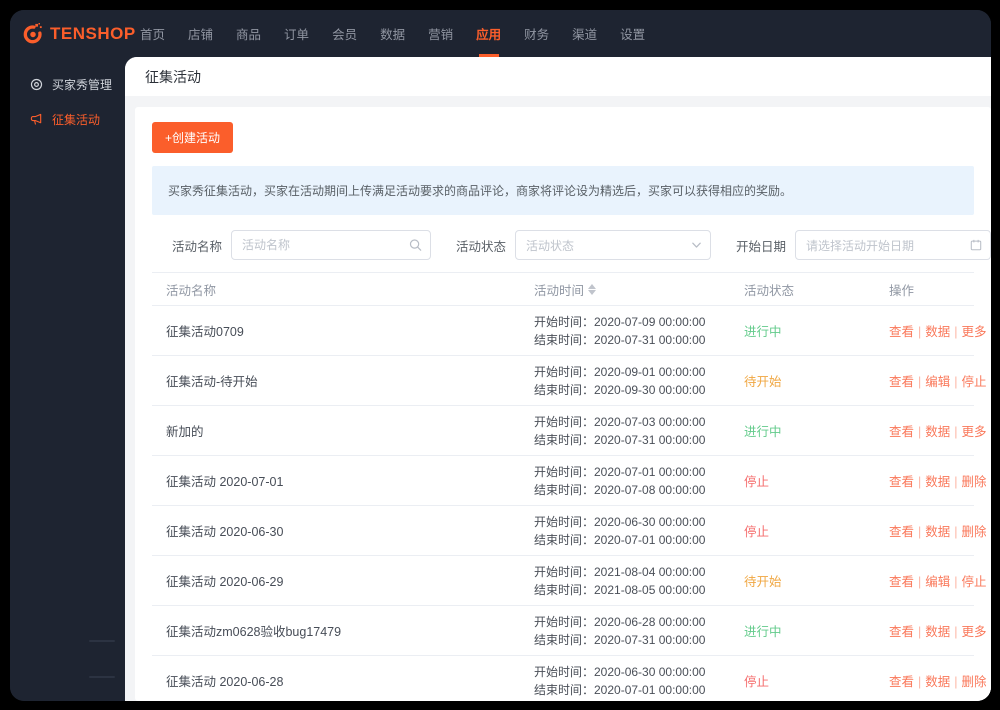  I want to click on activity-name-cell: 新加的, so click(185, 432).